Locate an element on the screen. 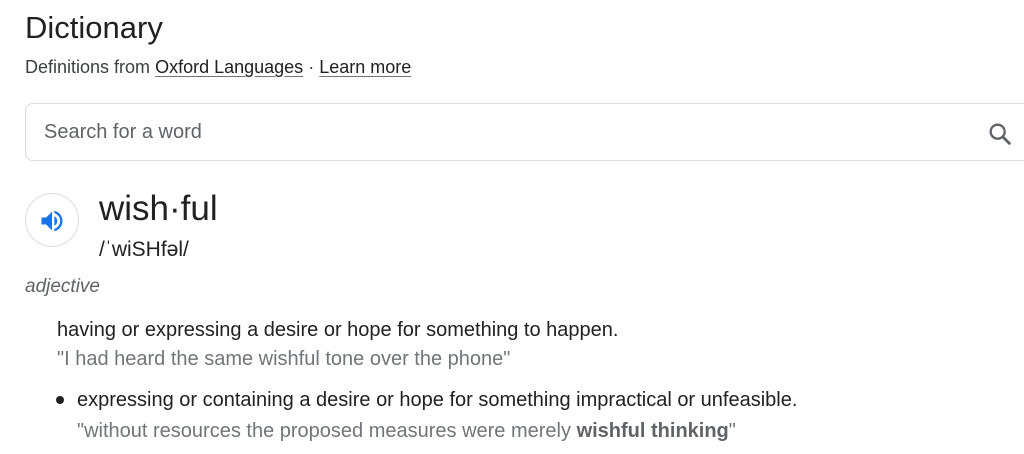  speaker-icon is located at coordinates (52, 221).